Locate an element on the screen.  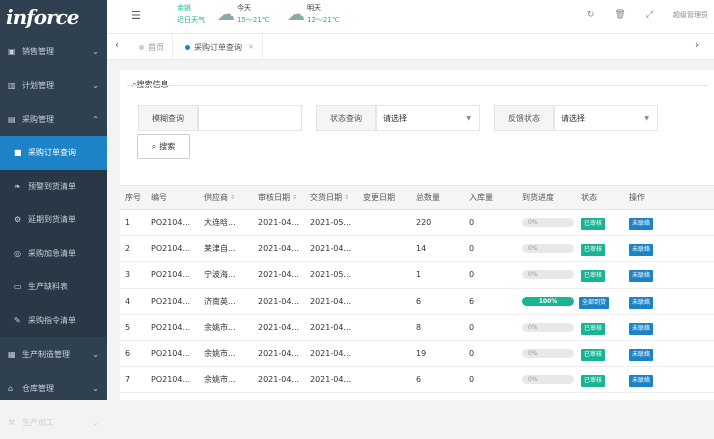
feedback-status-select: 请选择 ▼ is located at coordinates (606, 118).